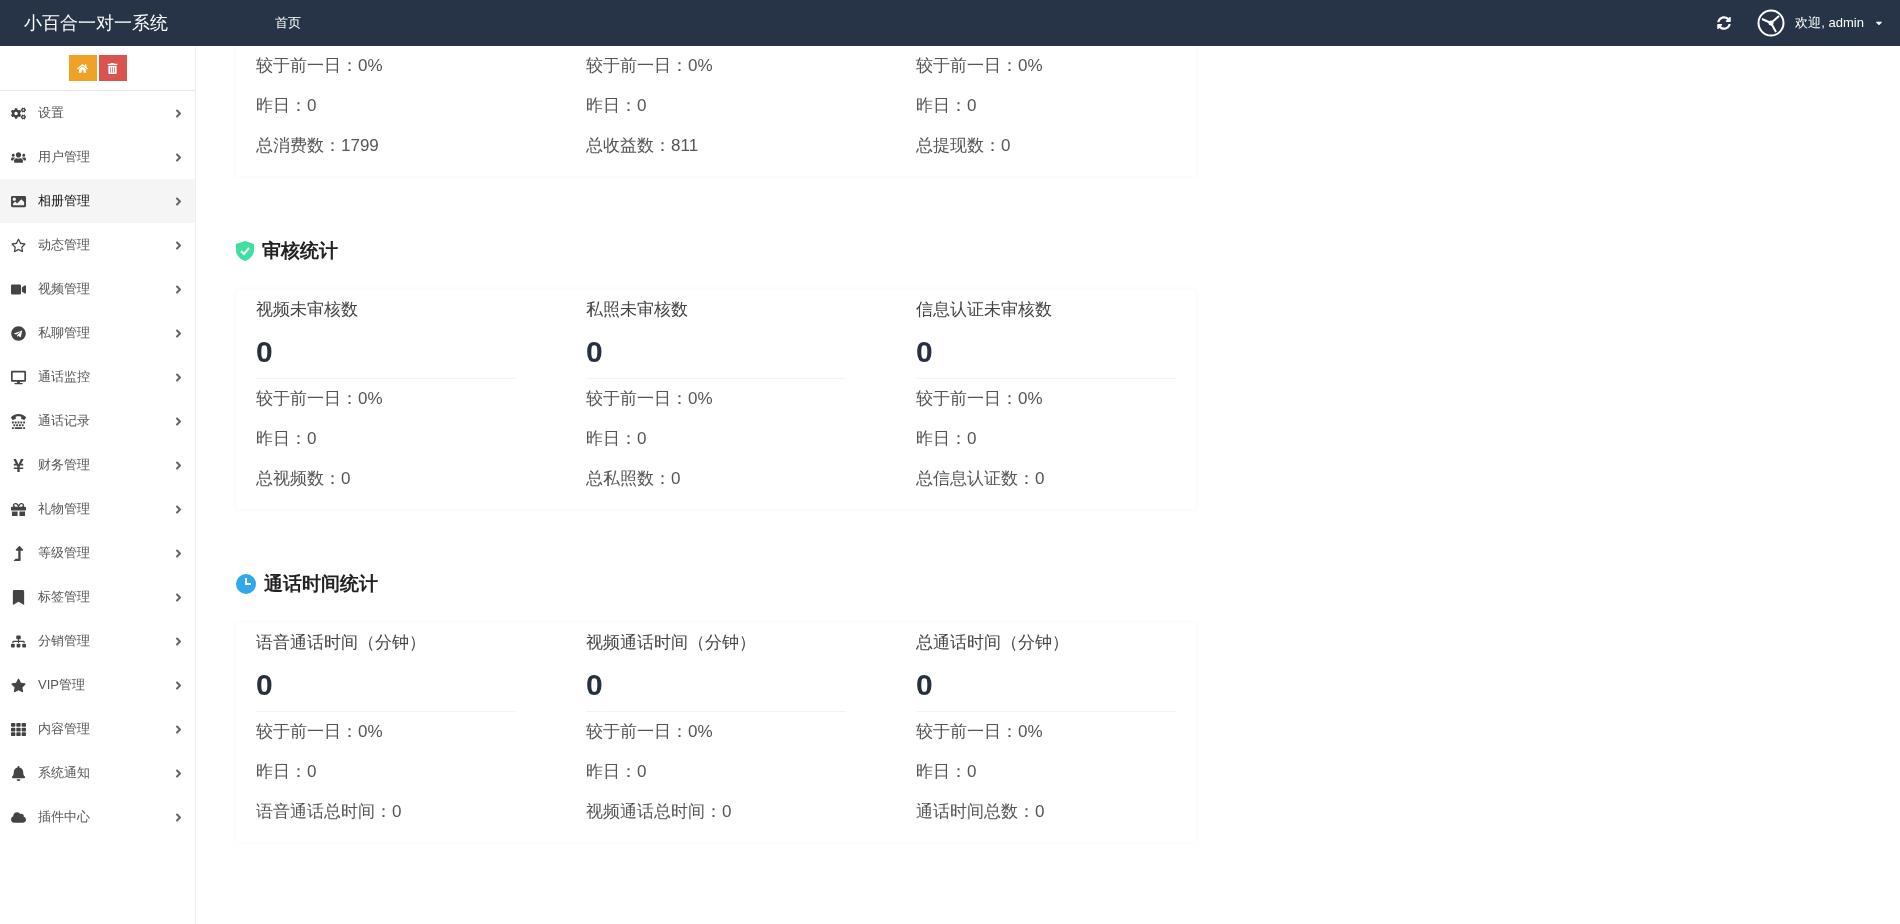  I want to click on bell-icon, so click(18, 773).